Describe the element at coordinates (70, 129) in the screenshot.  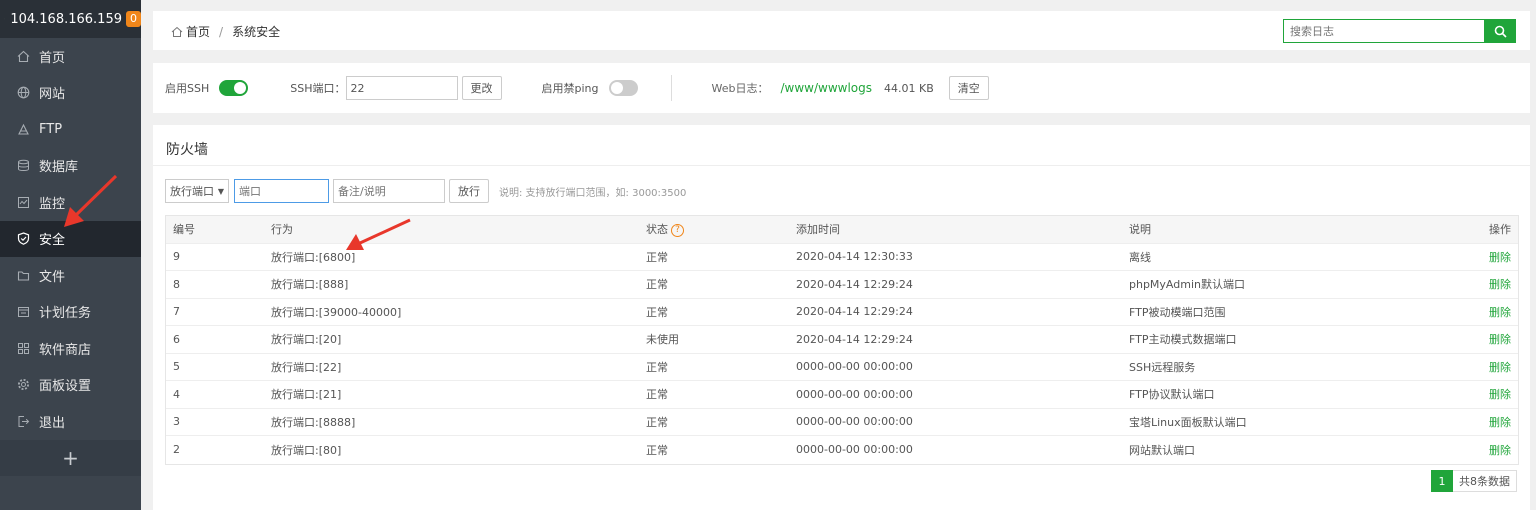
I see `sidebar-item-2: FTP` at that location.